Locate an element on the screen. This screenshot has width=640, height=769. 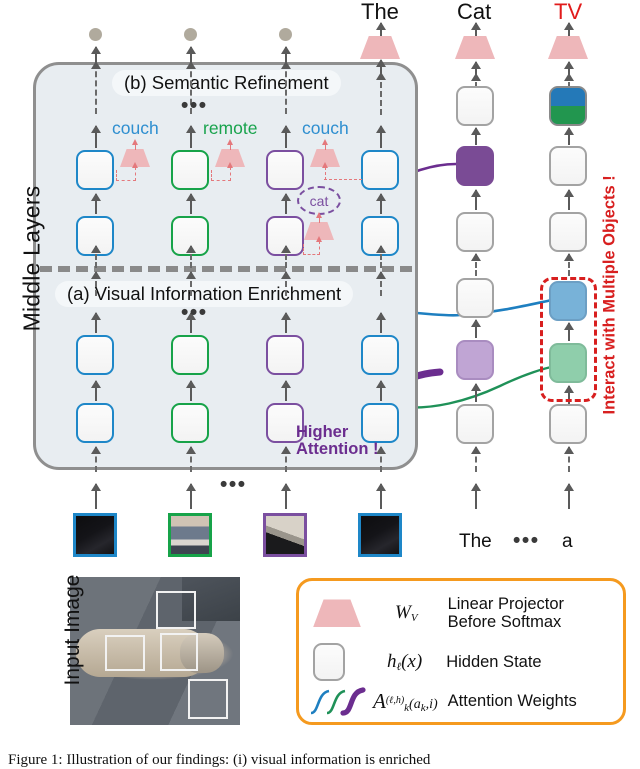
legend-text-attention: Attention Weights is located at coordinates (512, 700).